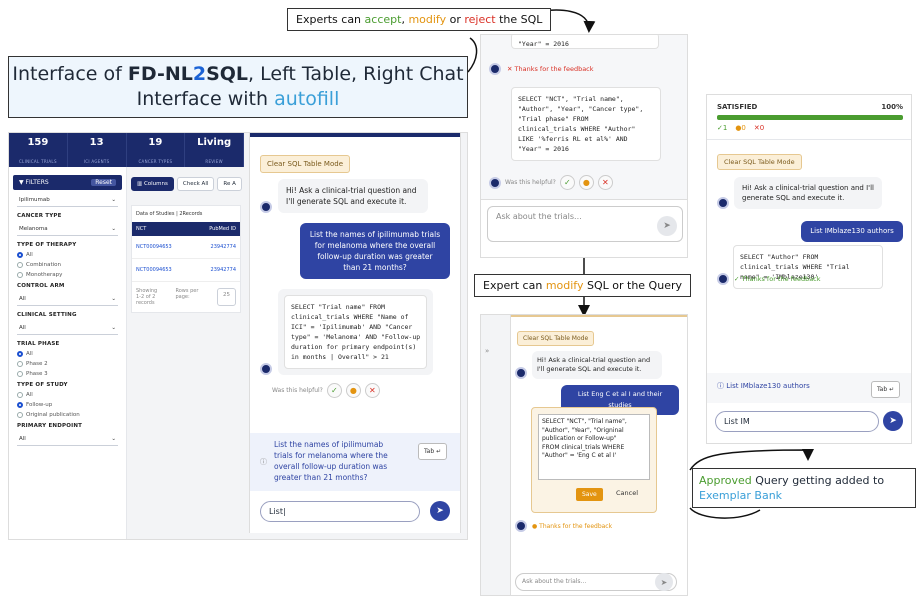 This screenshot has height=601, width=918. Describe the element at coordinates (199, 74) in the screenshot. I see `title-name-two: 2` at that location.